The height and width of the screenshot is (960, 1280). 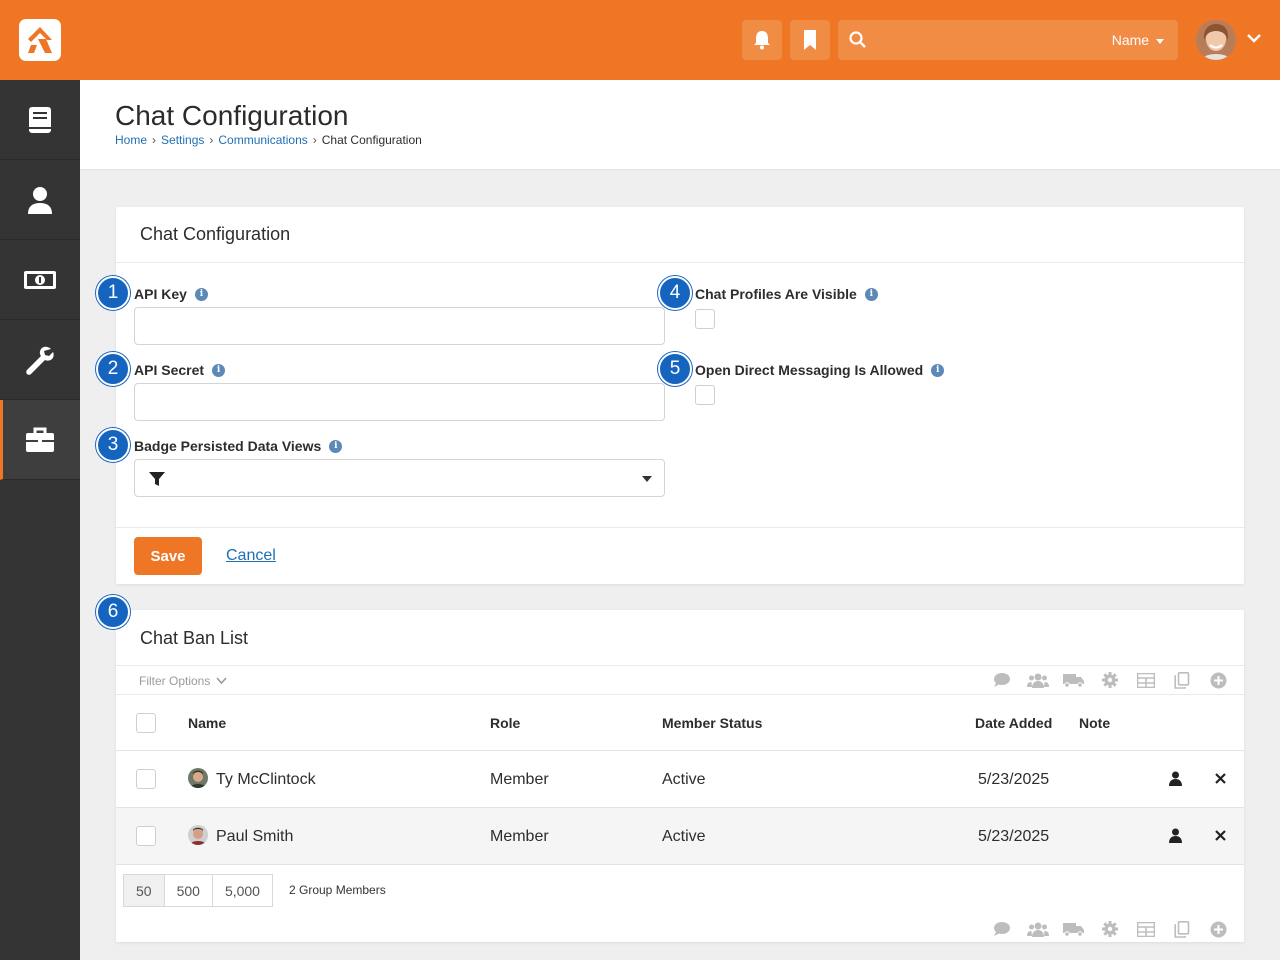 I want to click on profiles-visible-checkbox, so click(x=705, y=319).